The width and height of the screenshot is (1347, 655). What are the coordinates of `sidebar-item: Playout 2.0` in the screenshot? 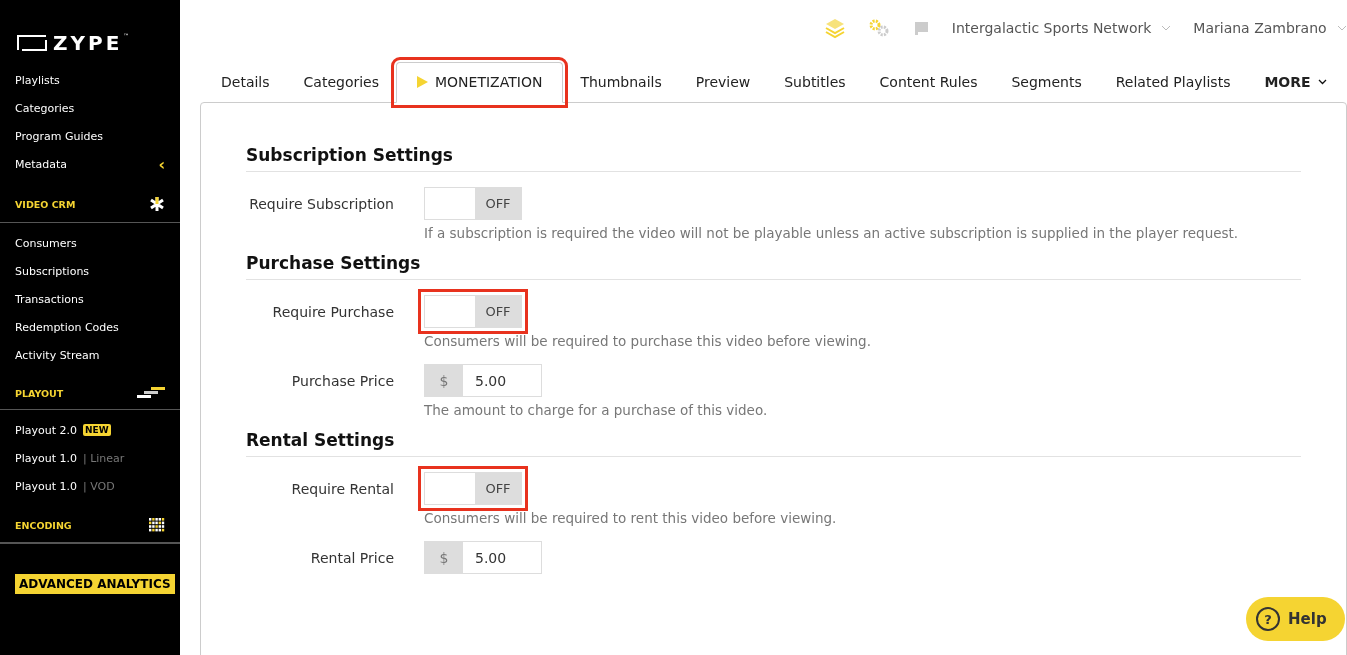 It's located at (46, 430).